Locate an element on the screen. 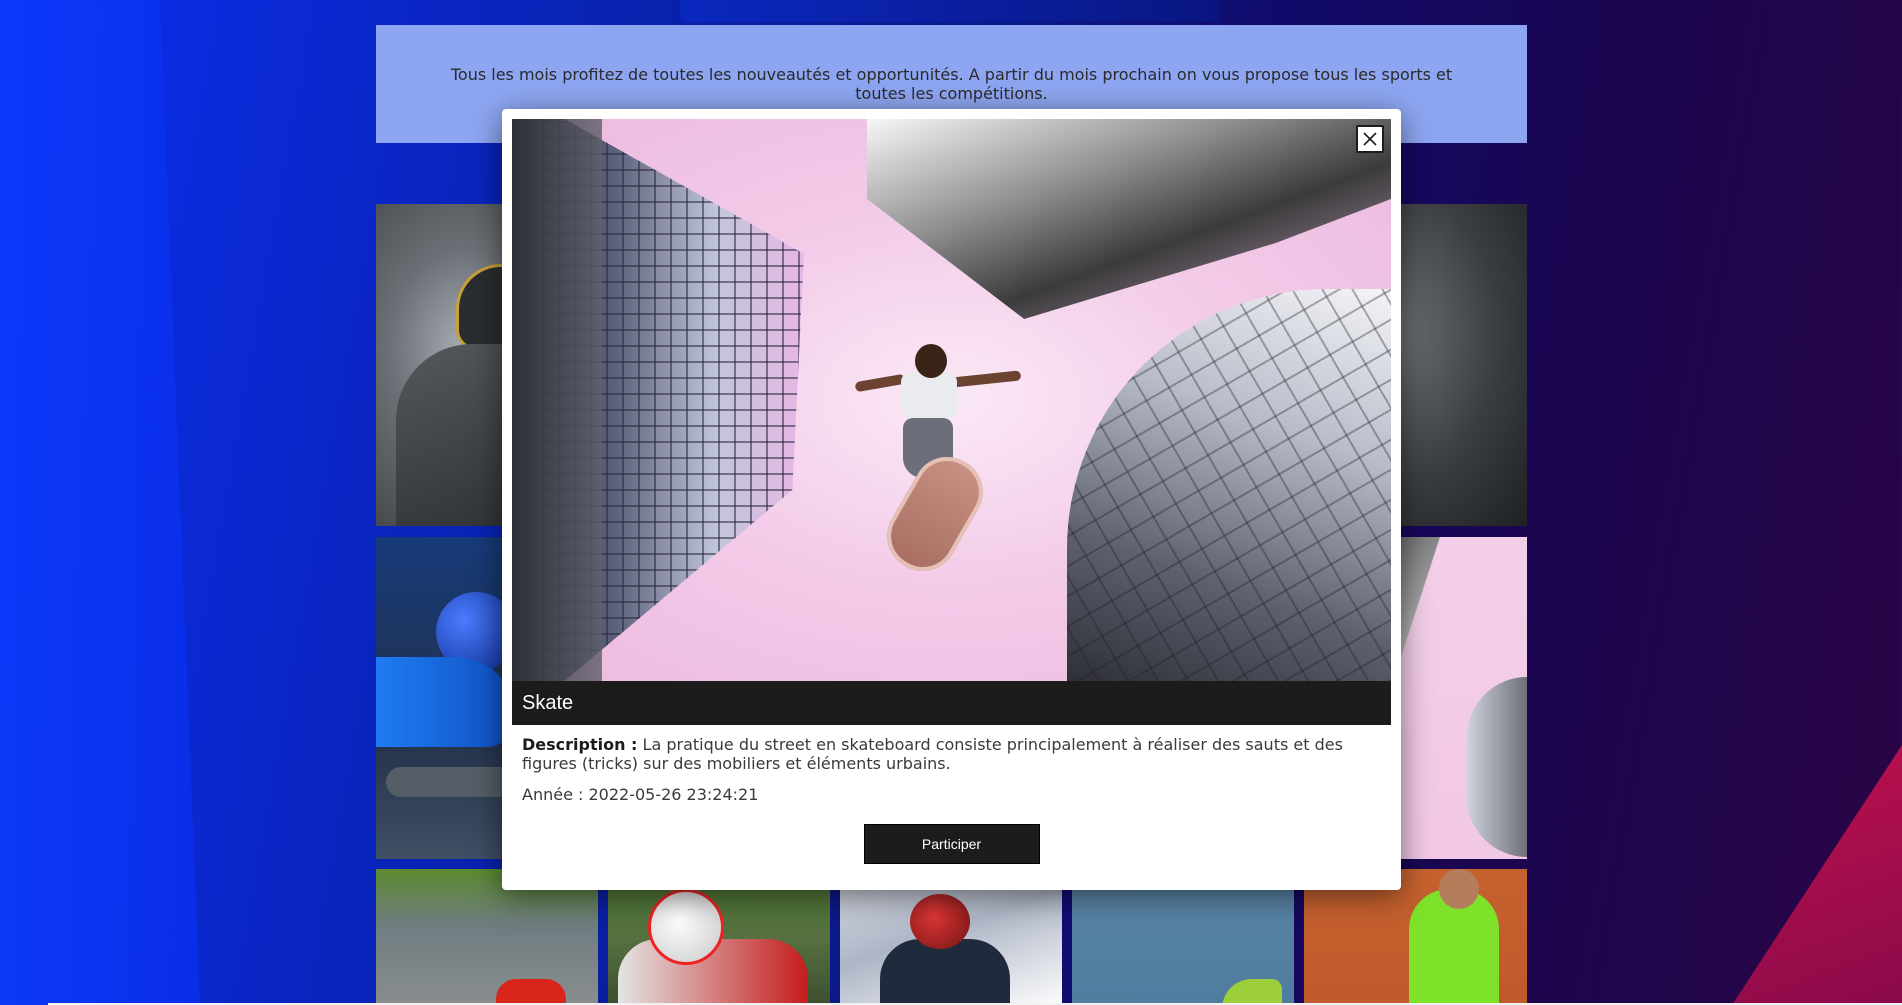  building-right-dome is located at coordinates (1229, 485).